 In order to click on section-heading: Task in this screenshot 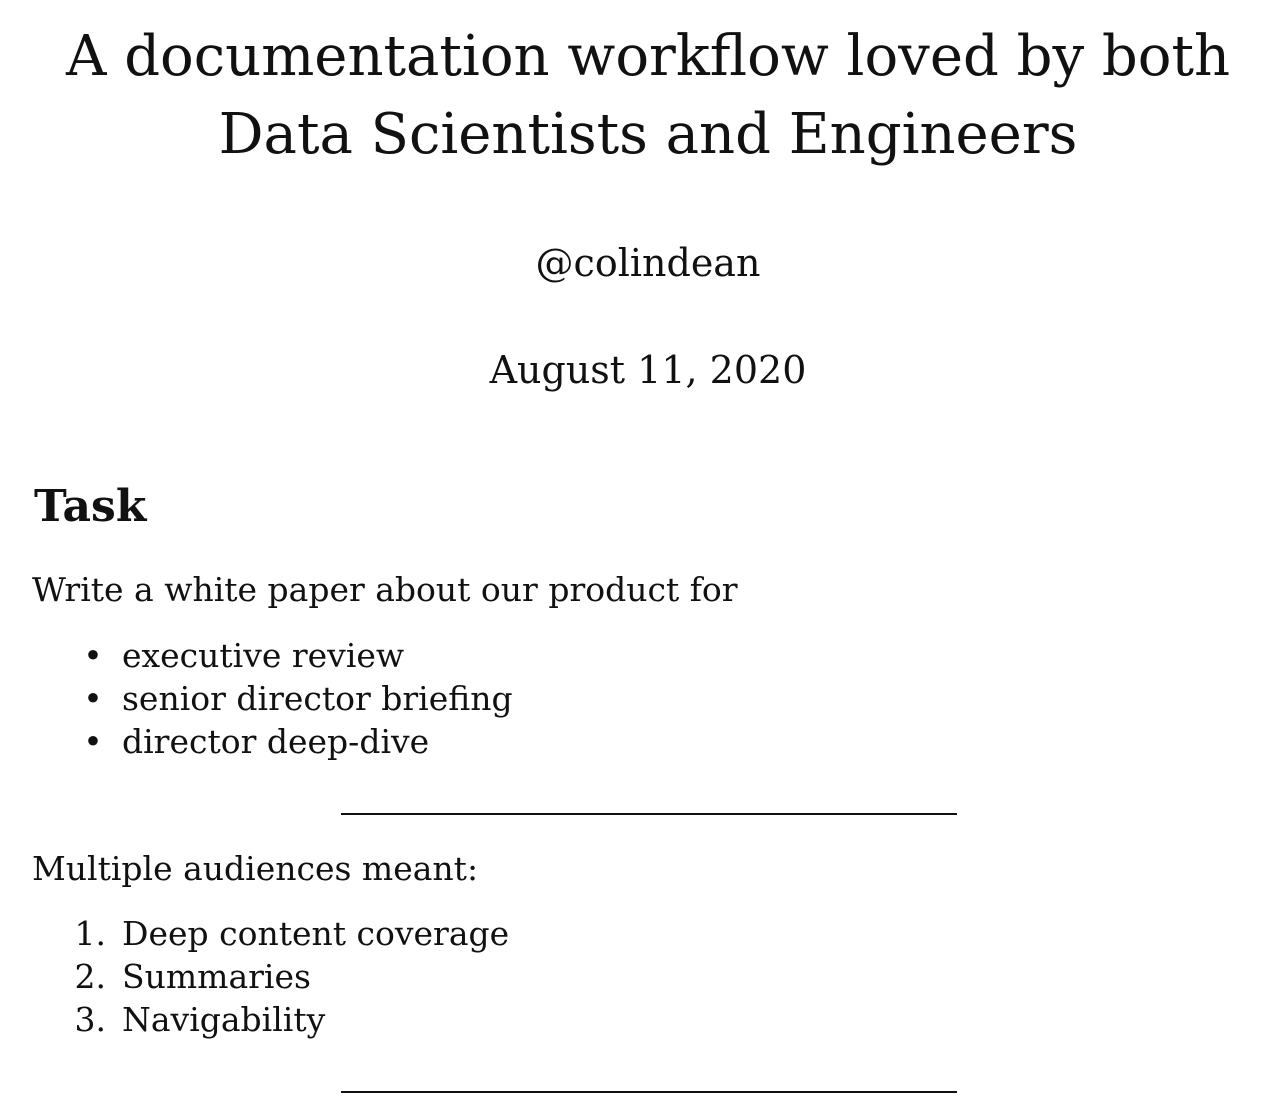, I will do `click(90, 506)`.